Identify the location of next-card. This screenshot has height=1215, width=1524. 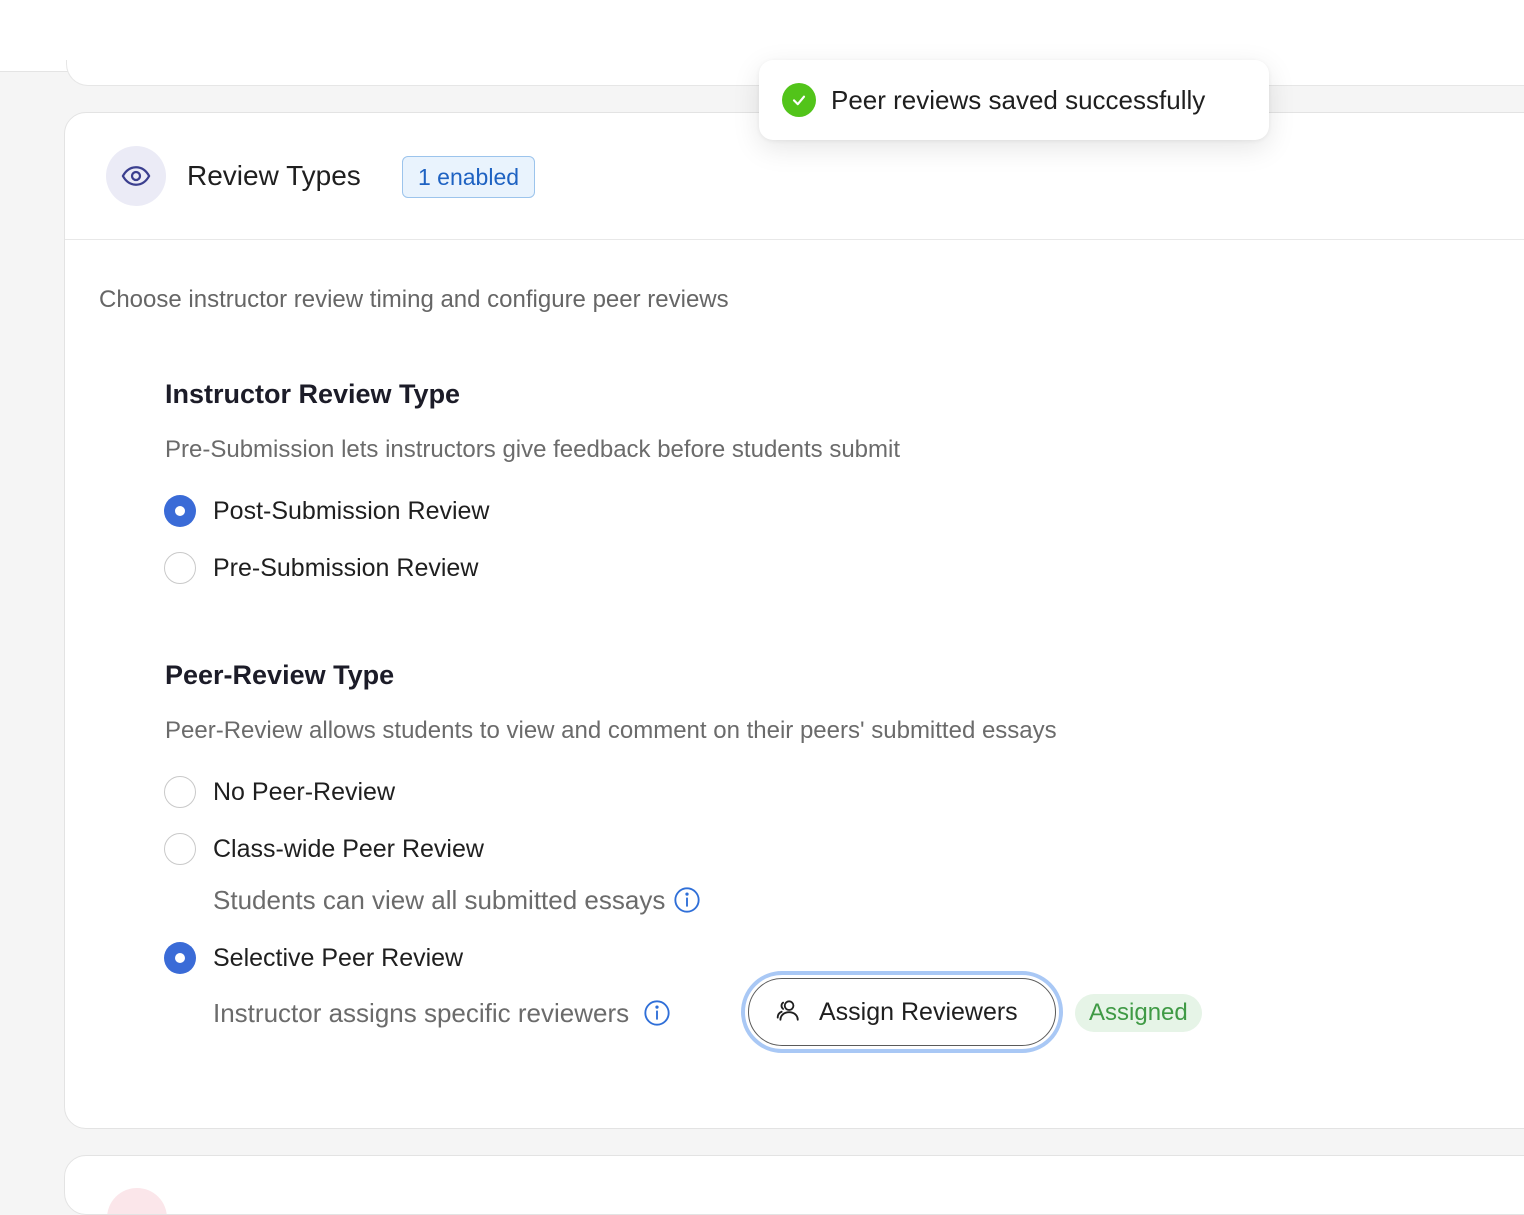
(794, 1185).